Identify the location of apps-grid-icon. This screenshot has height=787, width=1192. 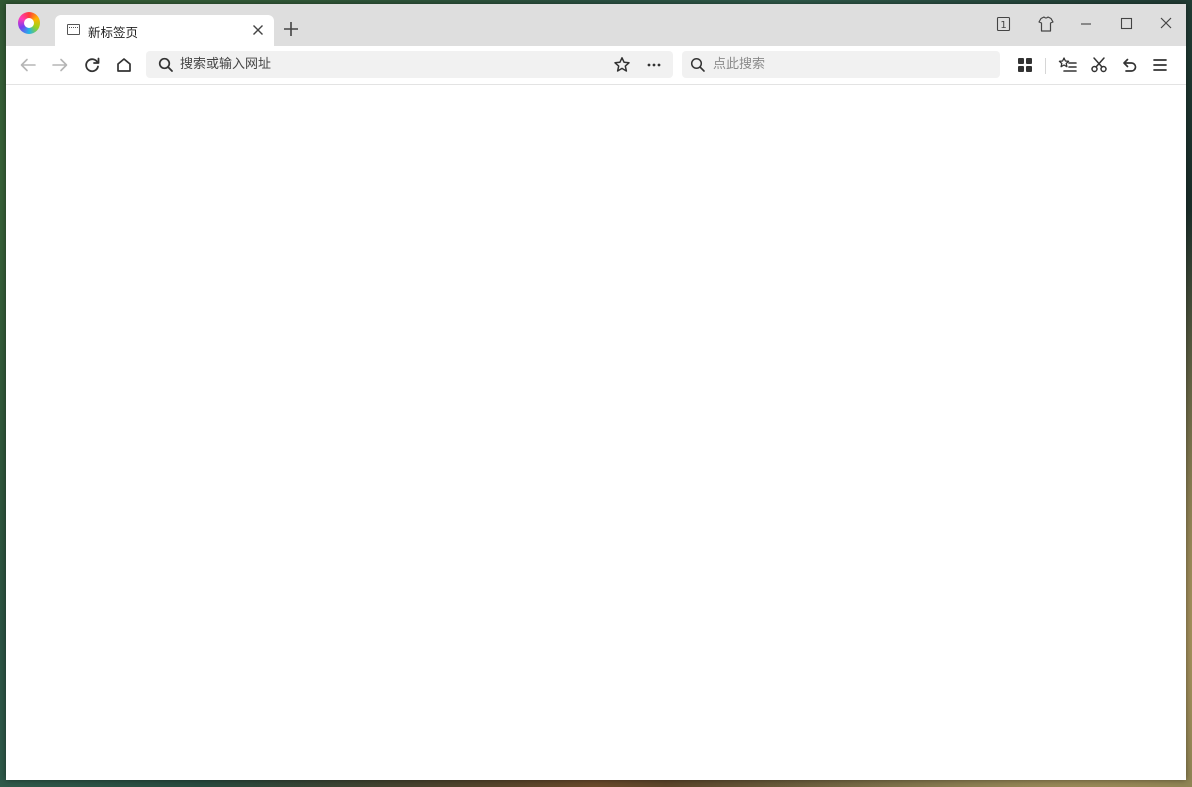
(1025, 65).